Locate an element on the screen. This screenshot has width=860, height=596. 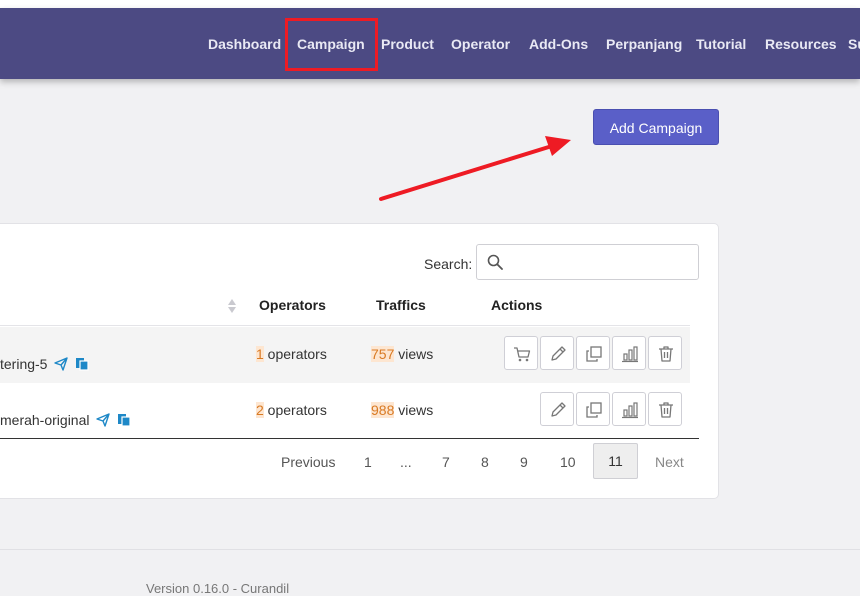
add-campaign-button: Add Campaign is located at coordinates (656, 127).